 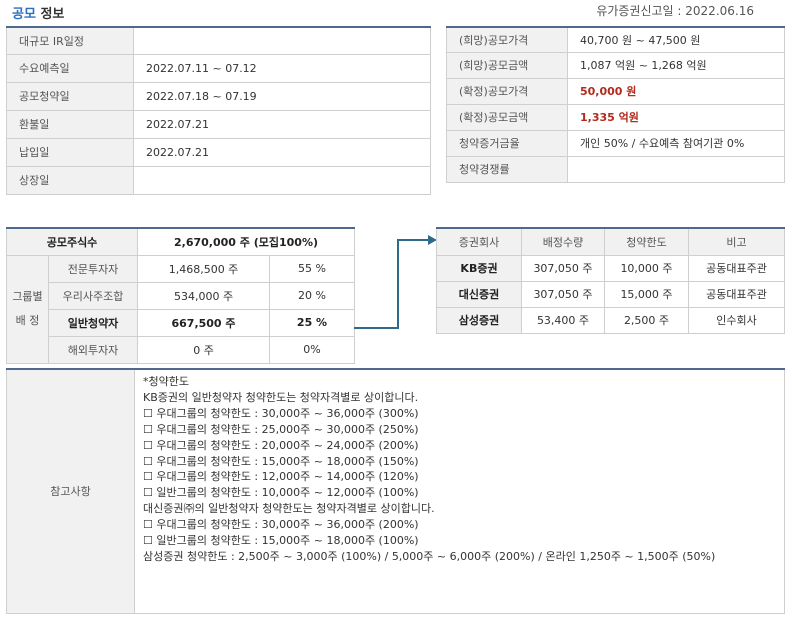 What do you see at coordinates (204, 349) in the screenshot?
I see `allocated-shares: 0 주` at bounding box center [204, 349].